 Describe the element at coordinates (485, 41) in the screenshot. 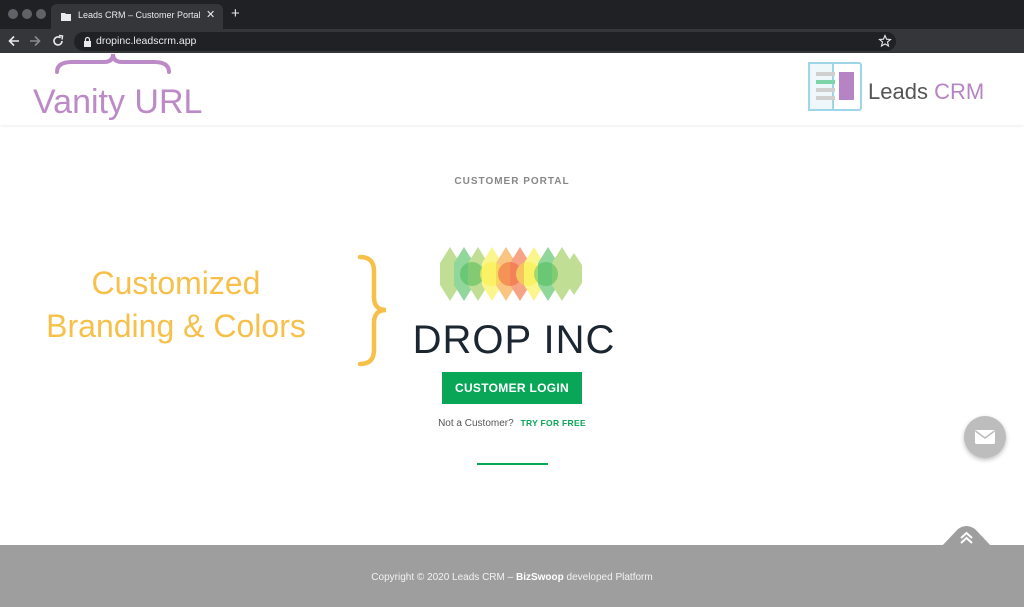

I see `address-bar: dropinc.leadscrm.app` at that location.